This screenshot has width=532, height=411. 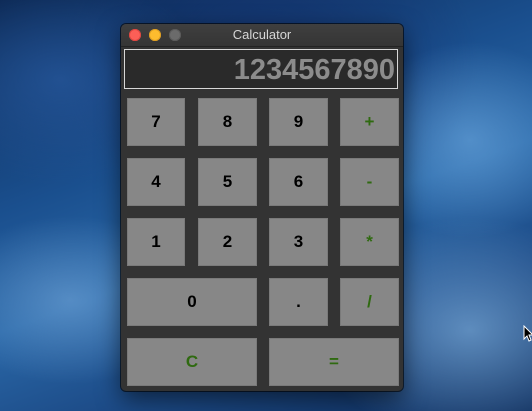 What do you see at coordinates (298, 302) in the screenshot?
I see `decimal-point-button: .` at bounding box center [298, 302].